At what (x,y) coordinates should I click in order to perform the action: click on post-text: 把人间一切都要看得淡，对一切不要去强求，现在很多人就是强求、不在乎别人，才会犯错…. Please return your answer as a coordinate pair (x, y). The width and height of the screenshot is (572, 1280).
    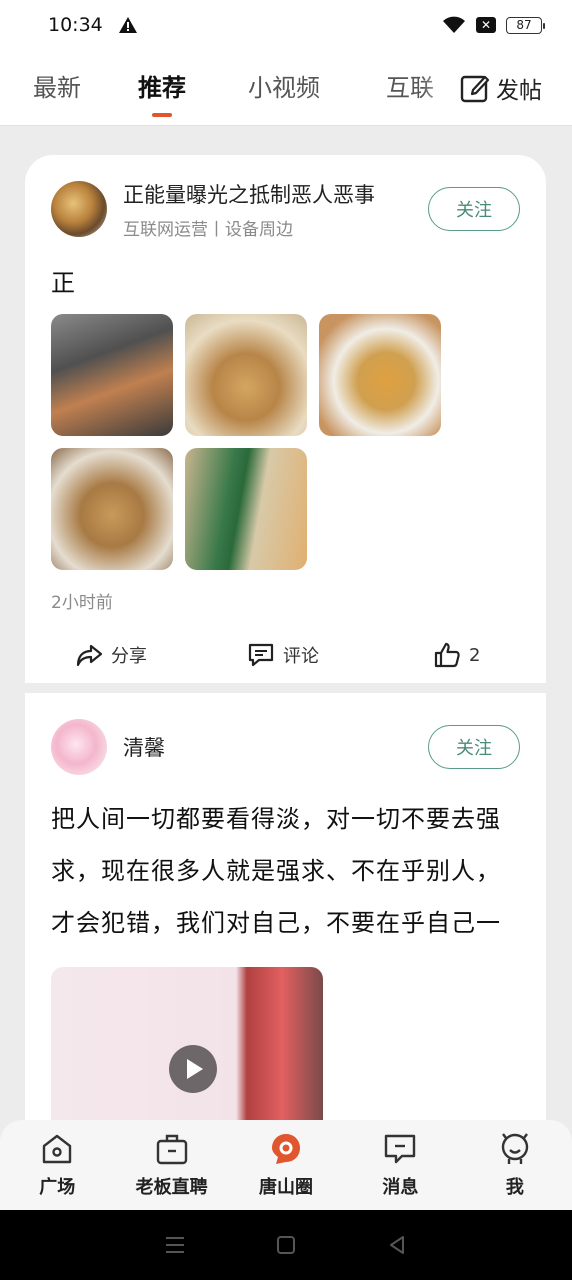
    Looking at the image, I should click on (276, 871).